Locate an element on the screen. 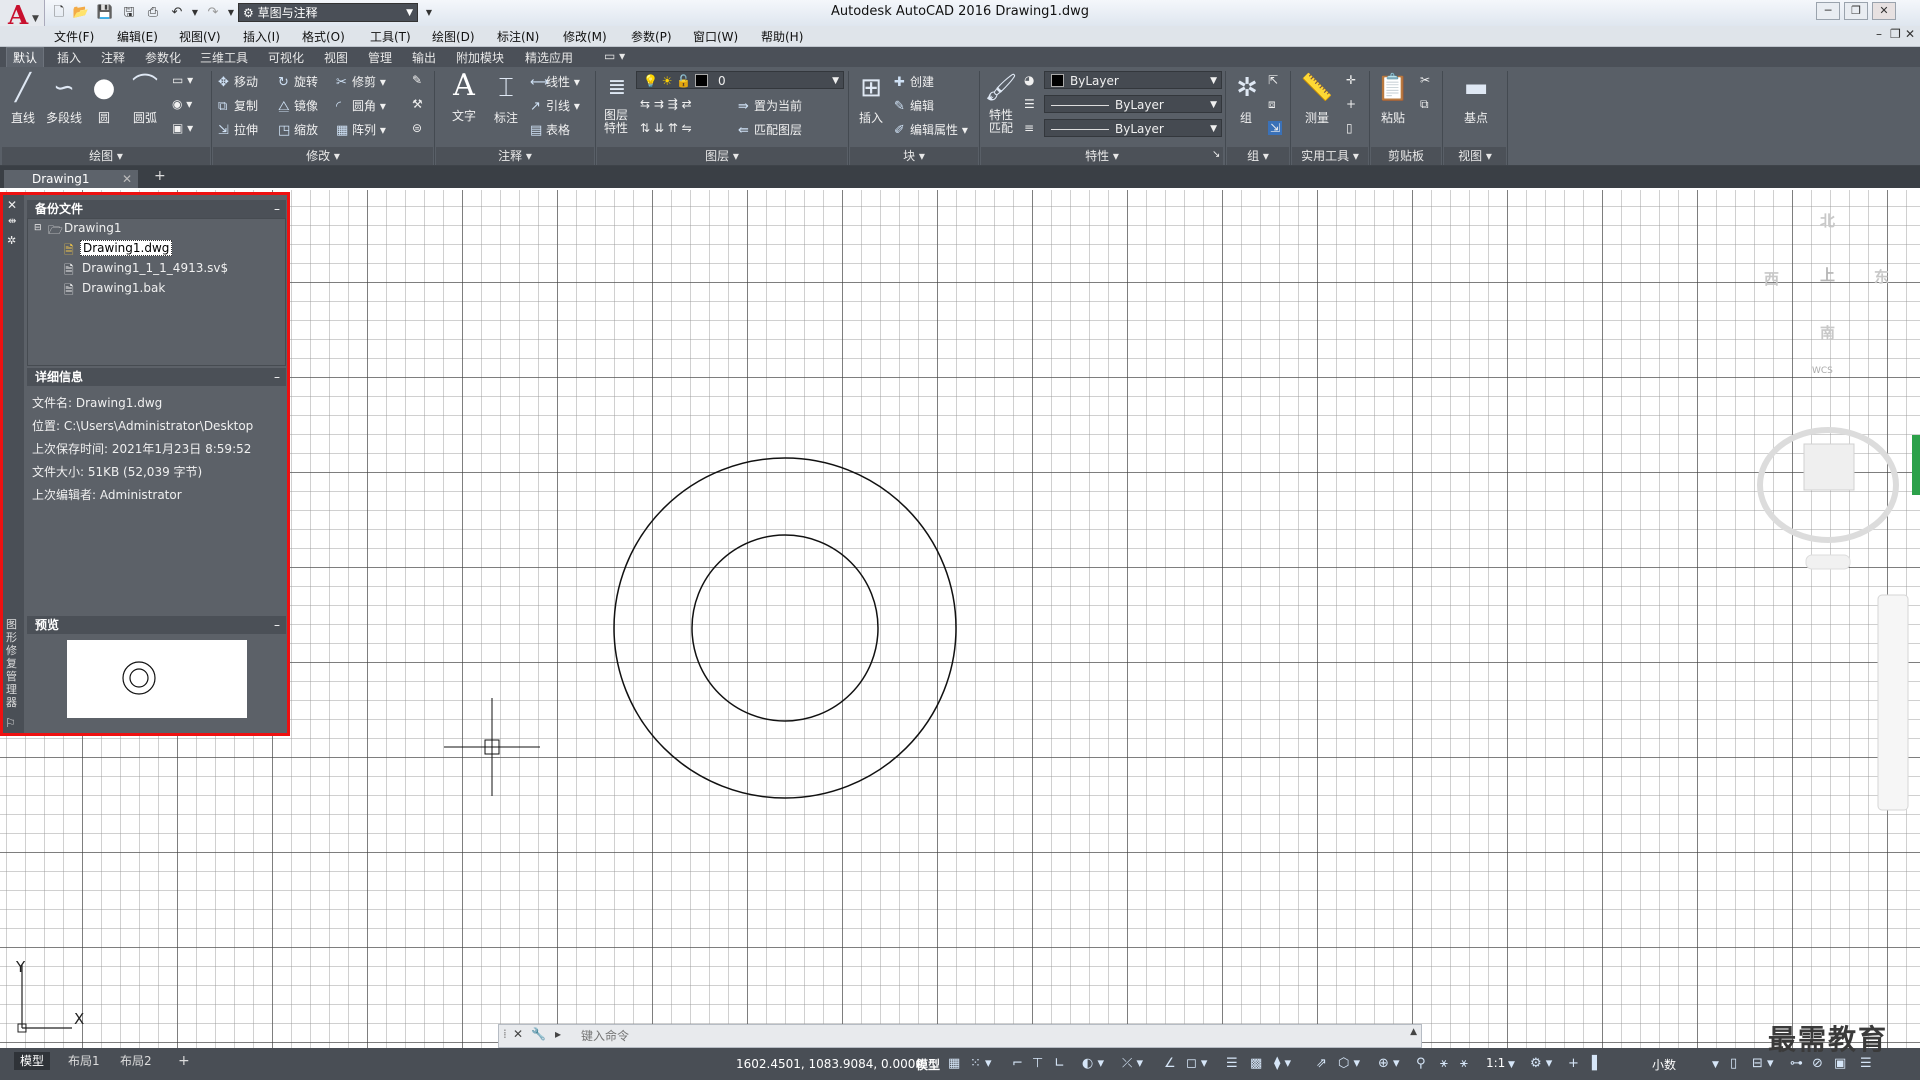  annotation-panel-title: 注释 ▾ is located at coordinates (515, 156).